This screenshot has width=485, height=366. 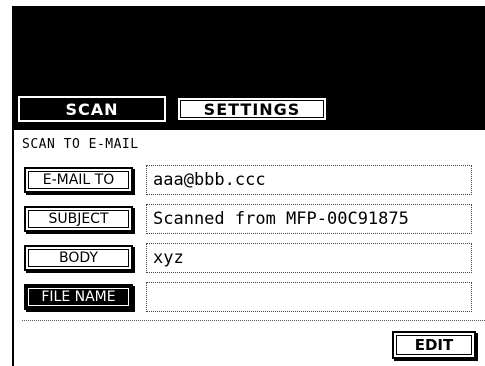 I want to click on panel-left-border, so click(x=13, y=248).